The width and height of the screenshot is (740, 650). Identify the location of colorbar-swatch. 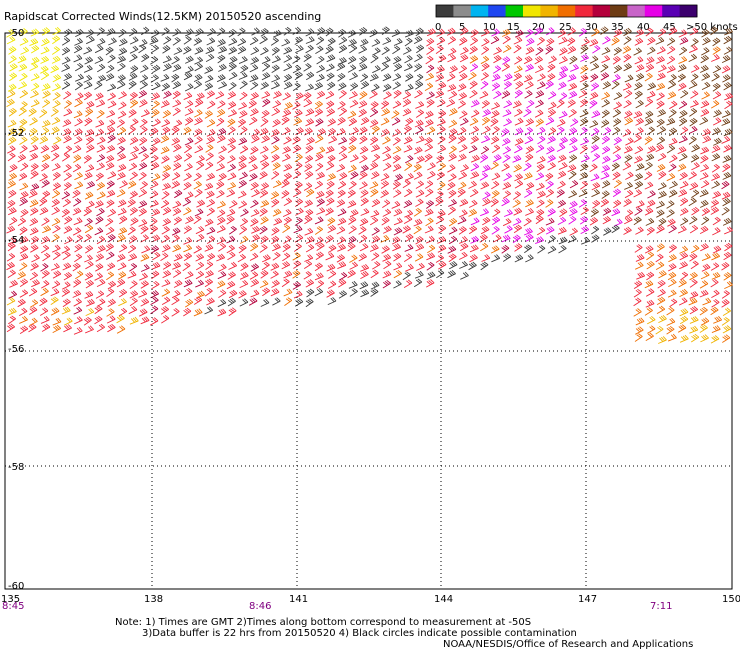
(601, 11).